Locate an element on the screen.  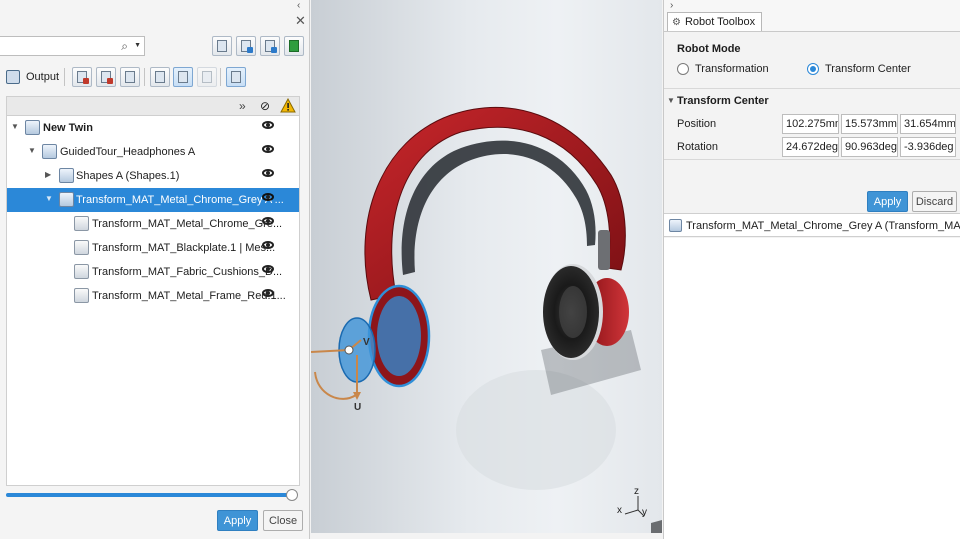
tab-label: Robot Toolbox is located at coordinates (720, 22).